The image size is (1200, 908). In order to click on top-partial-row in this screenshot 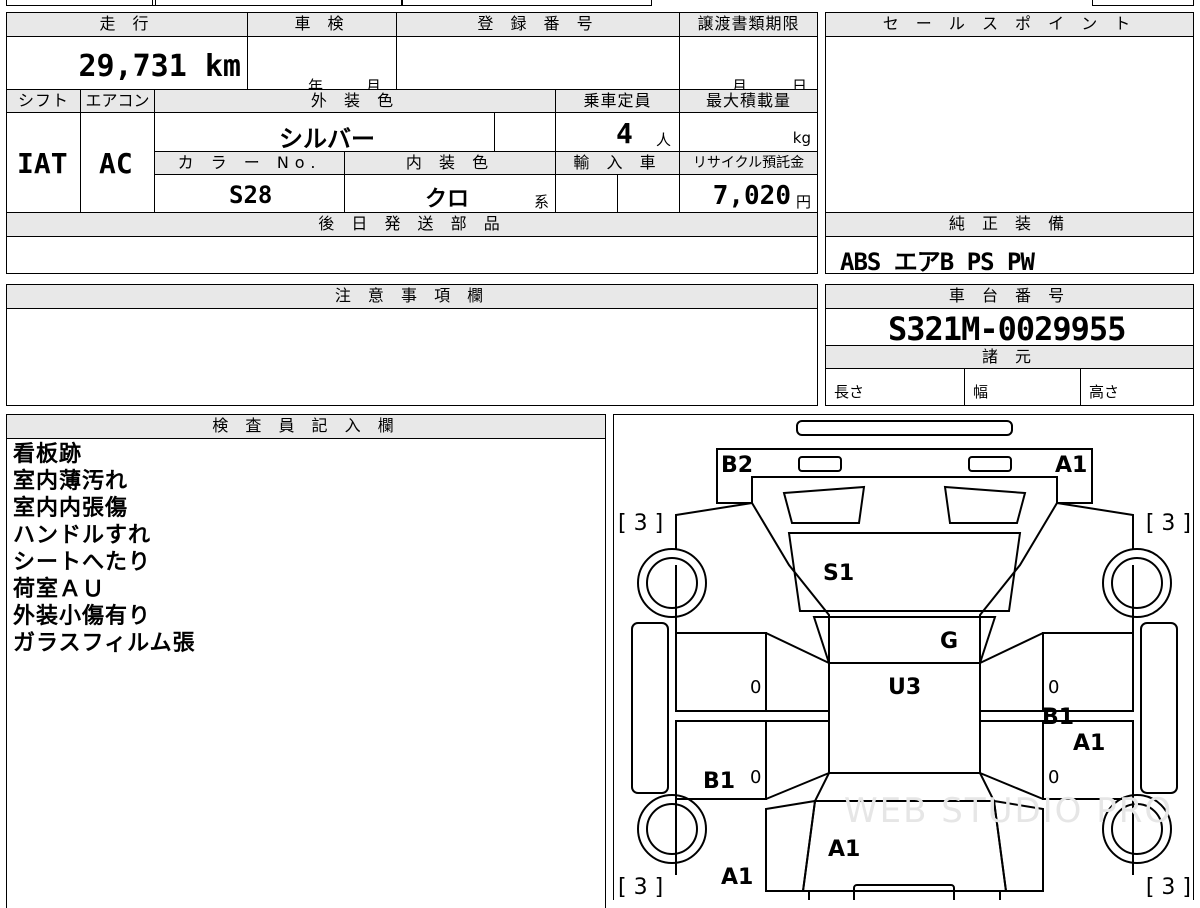, I will do `click(600, 3)`.